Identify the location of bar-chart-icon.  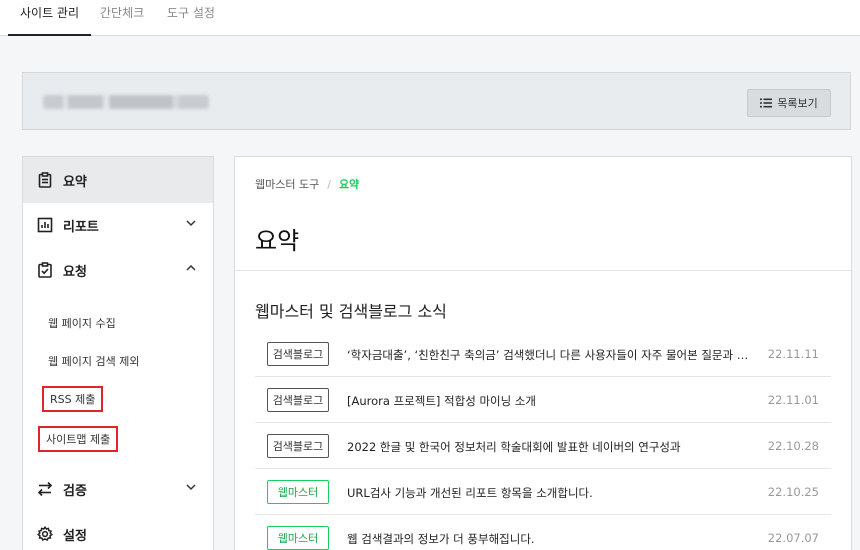
(45, 225).